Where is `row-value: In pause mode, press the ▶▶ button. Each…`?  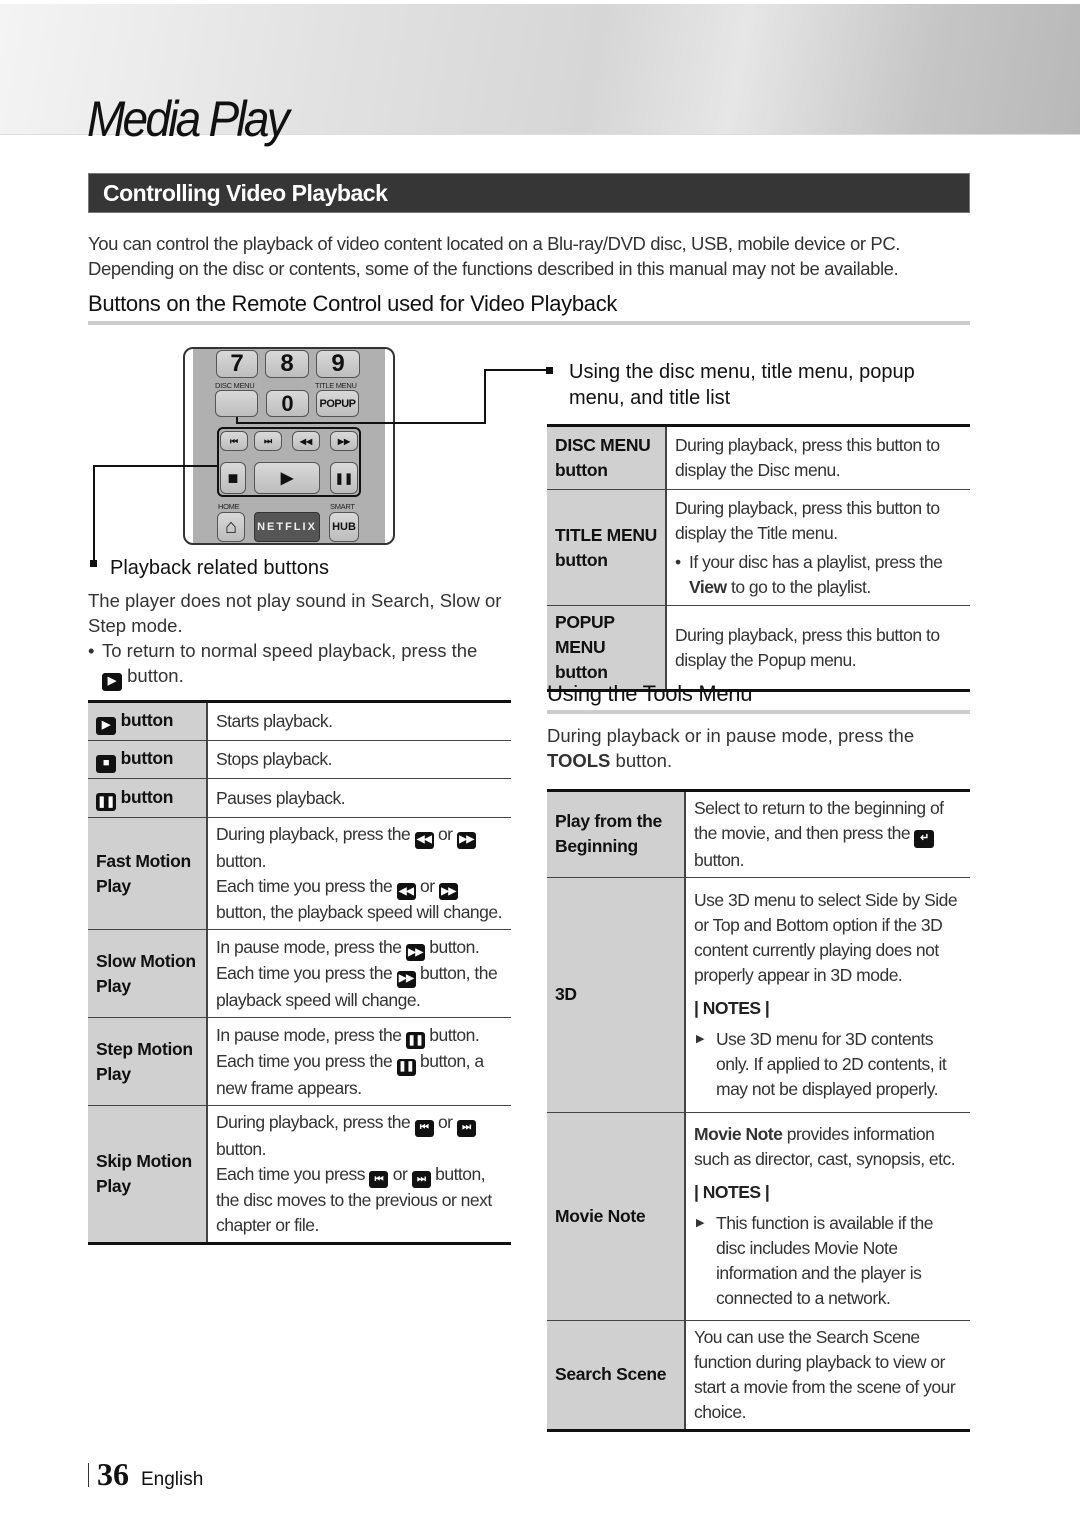
row-value: In pause mode, press the ▶▶ button. Each… is located at coordinates (357, 973).